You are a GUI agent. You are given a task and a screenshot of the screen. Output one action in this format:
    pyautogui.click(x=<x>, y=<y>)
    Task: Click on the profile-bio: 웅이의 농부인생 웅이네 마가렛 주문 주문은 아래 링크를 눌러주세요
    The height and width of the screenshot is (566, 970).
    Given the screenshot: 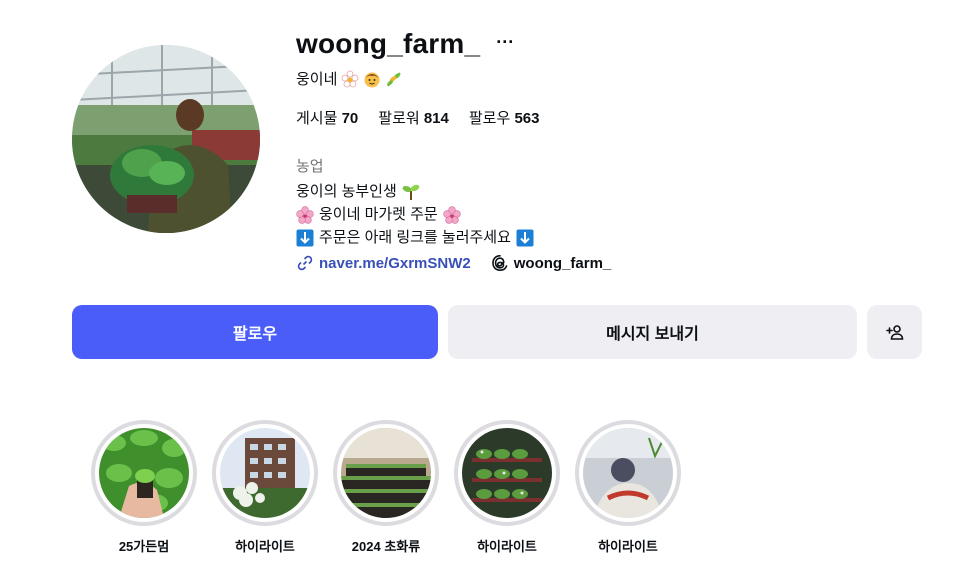 What is the action you would take?
    pyautogui.click(x=415, y=214)
    